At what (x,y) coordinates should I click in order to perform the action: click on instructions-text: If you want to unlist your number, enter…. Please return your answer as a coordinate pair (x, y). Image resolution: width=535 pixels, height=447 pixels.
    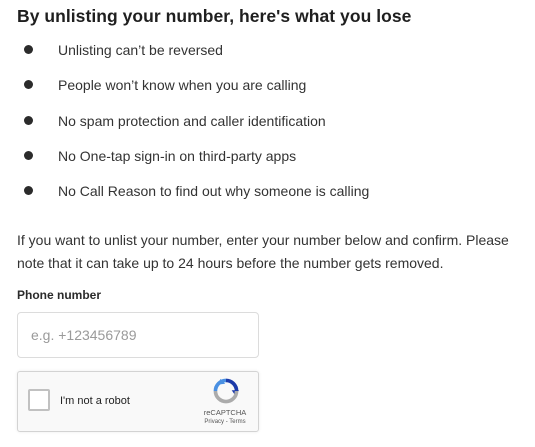
    Looking at the image, I should click on (263, 251).